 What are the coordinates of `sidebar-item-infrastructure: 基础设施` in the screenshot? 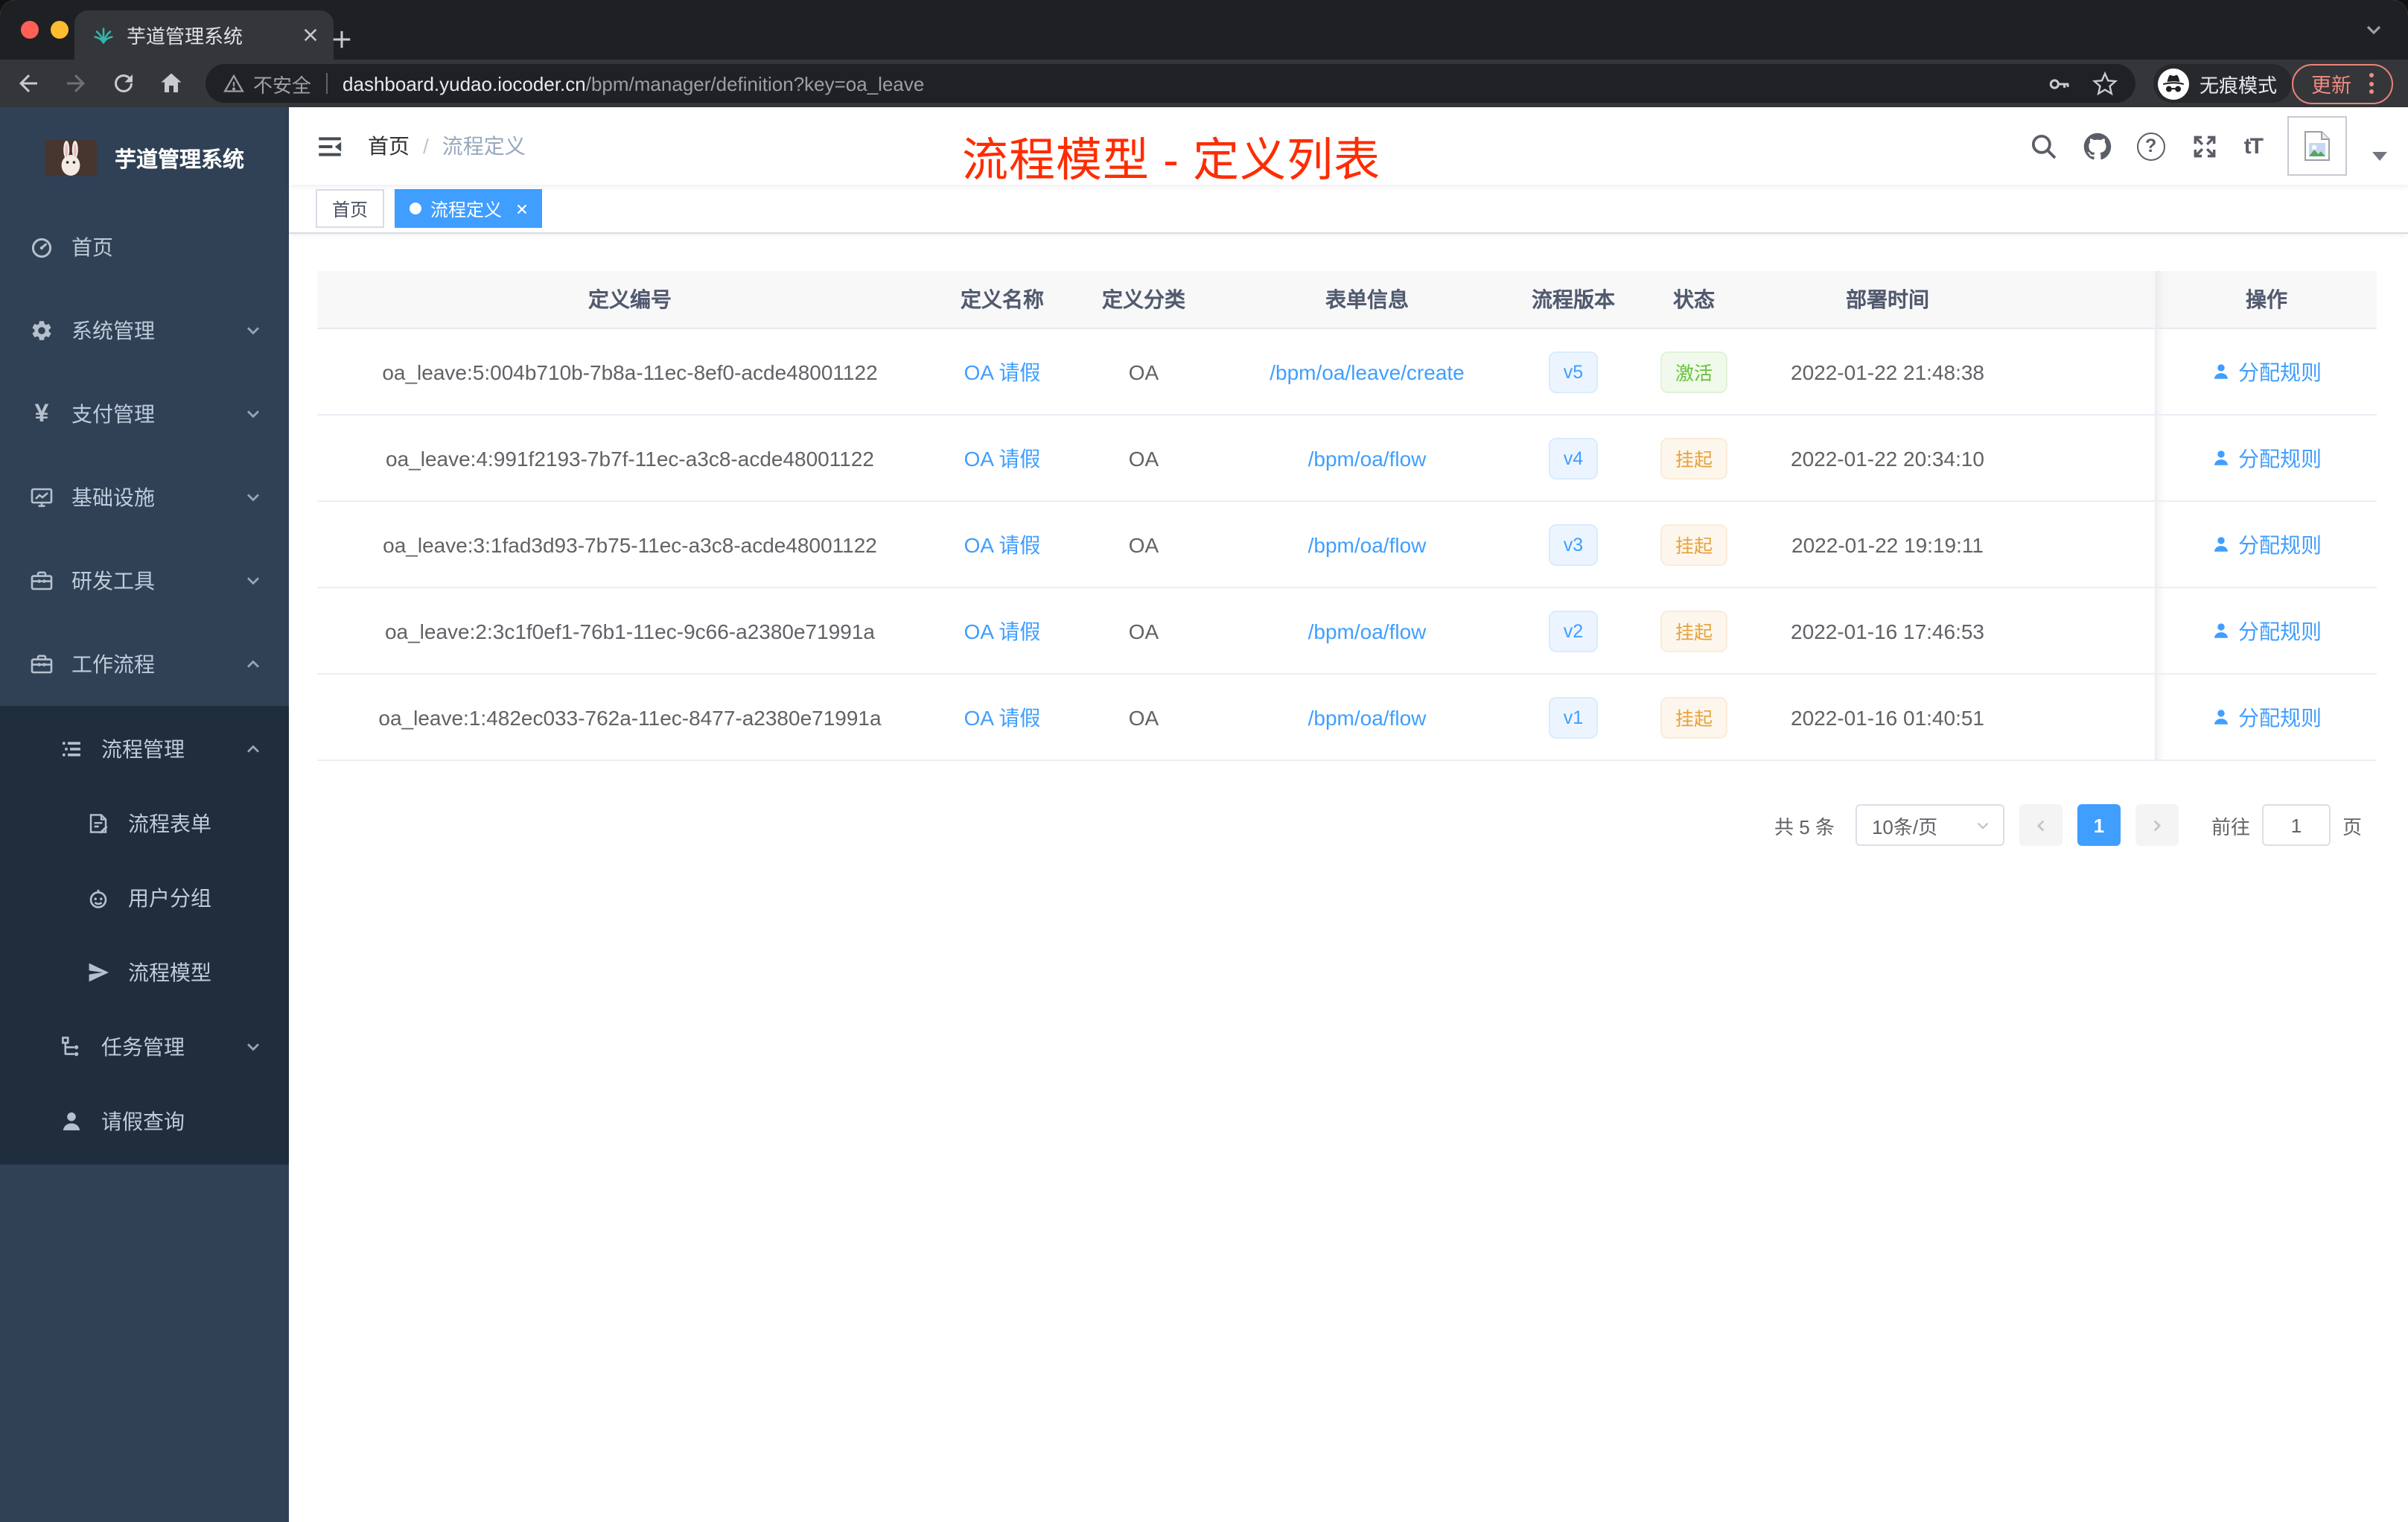 It's located at (144, 497).